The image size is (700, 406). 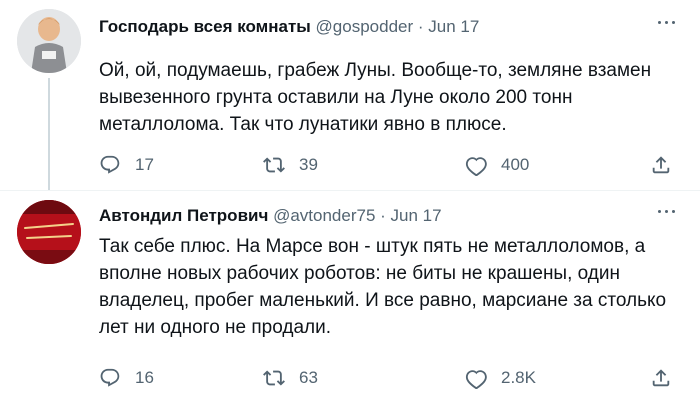 I want to click on author-handle: @avtonder75, so click(x=324, y=215).